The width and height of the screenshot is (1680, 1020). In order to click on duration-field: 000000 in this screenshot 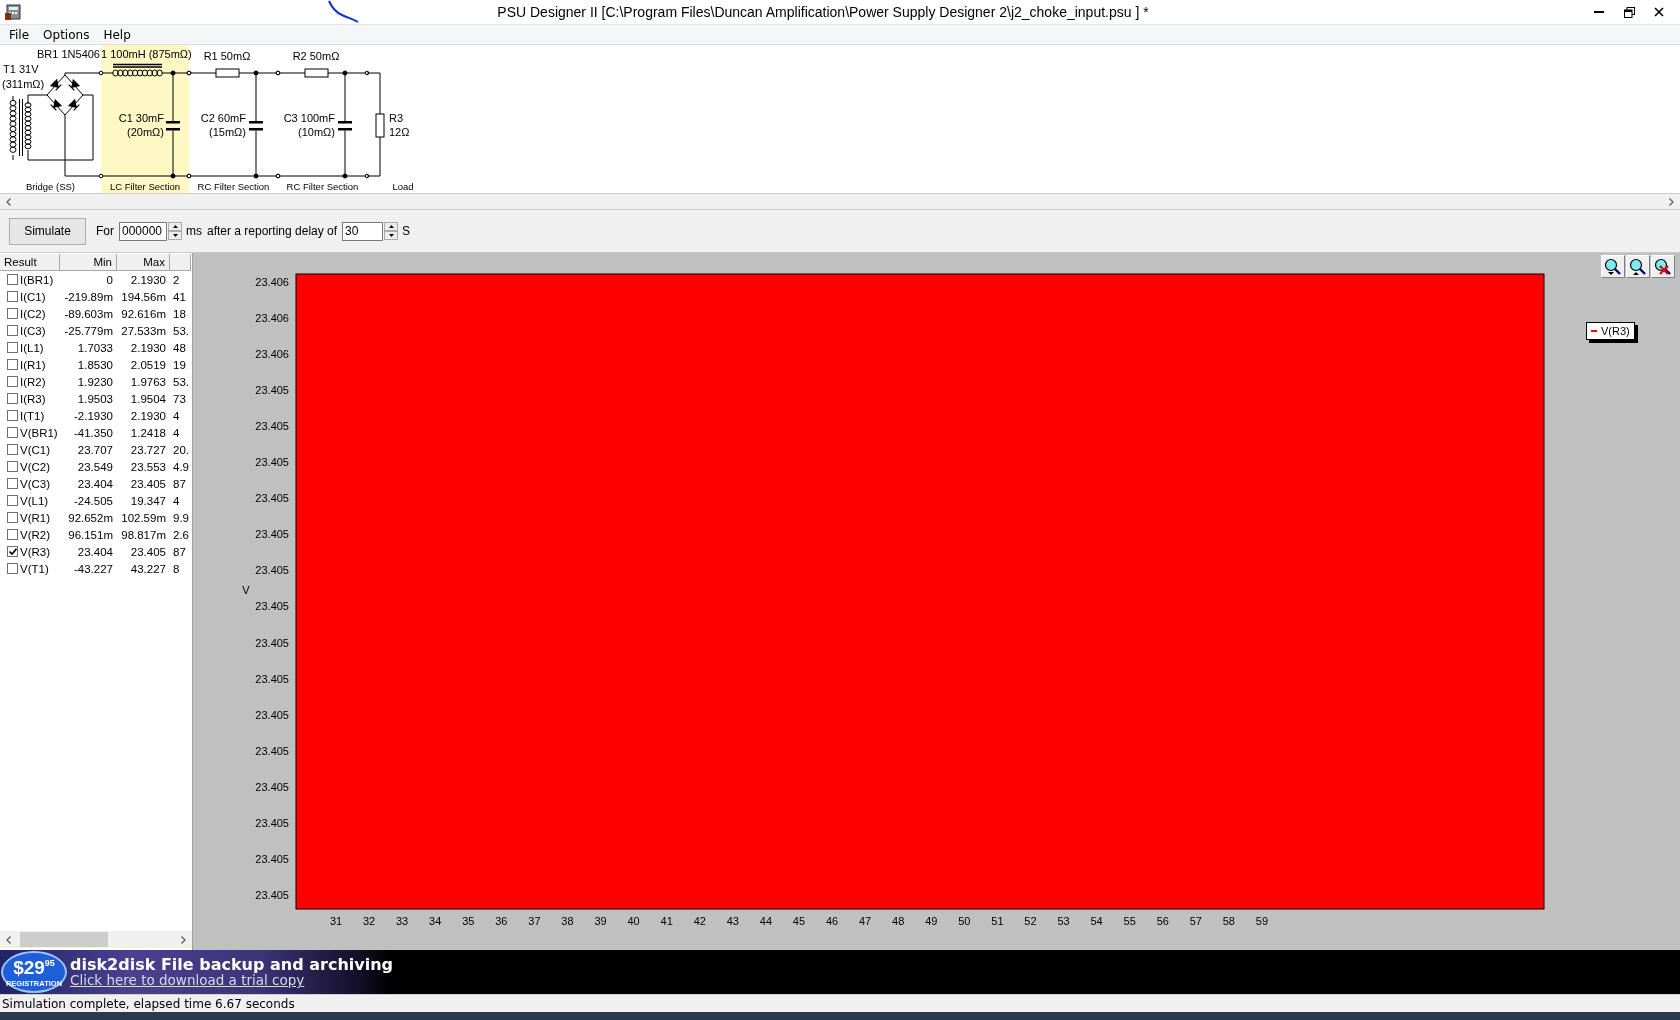, I will do `click(143, 231)`.